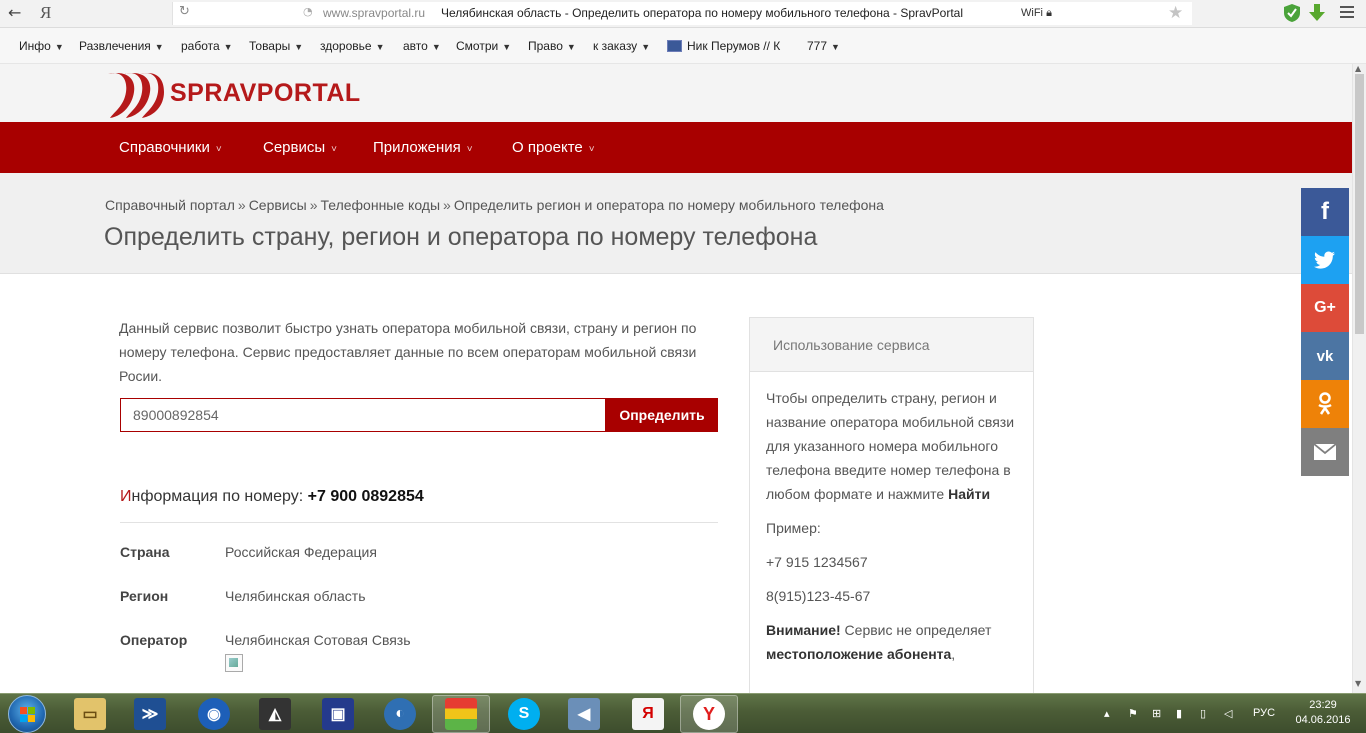 The height and width of the screenshot is (733, 1366). What do you see at coordinates (662, 415) in the screenshot?
I see `determine-button: Определить` at bounding box center [662, 415].